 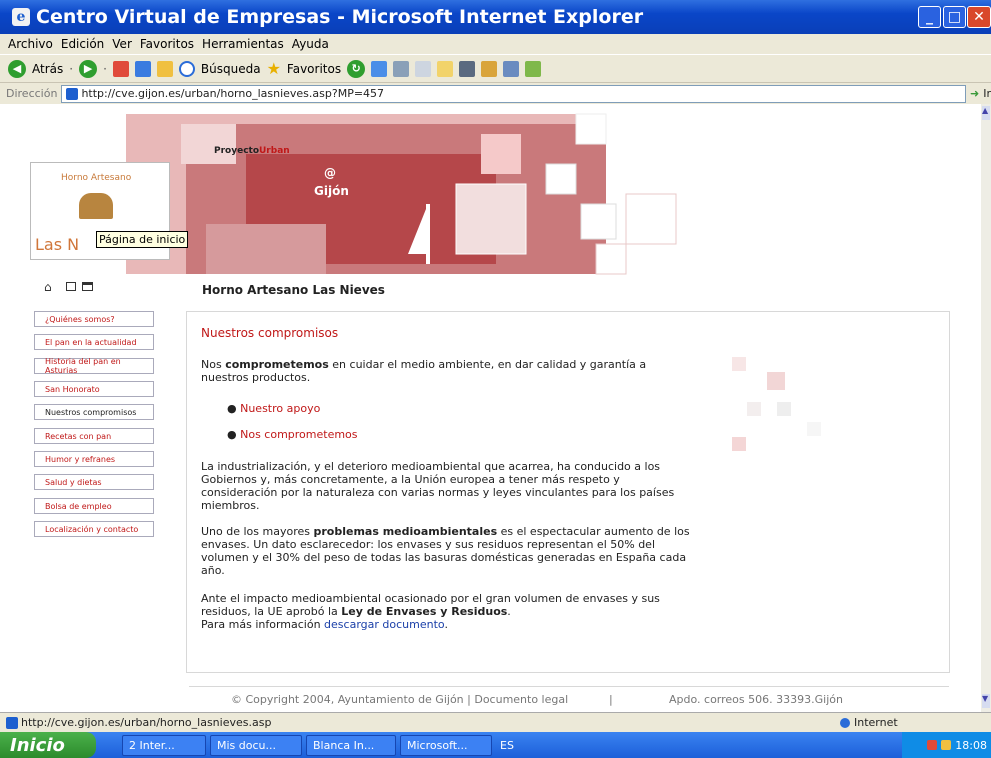 I want to click on go-label: Ir, so click(x=987, y=93).